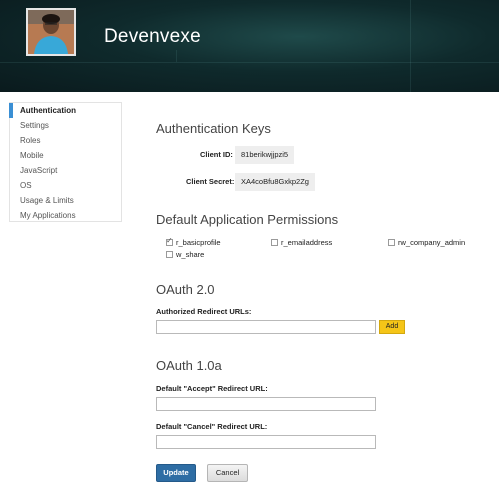  I want to click on permission-label: rw_company_admin, so click(432, 242).